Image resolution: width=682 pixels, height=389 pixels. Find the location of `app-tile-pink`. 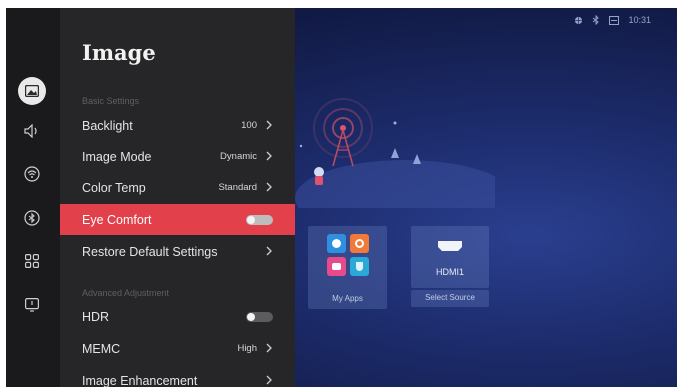

app-tile-pink is located at coordinates (336, 266).